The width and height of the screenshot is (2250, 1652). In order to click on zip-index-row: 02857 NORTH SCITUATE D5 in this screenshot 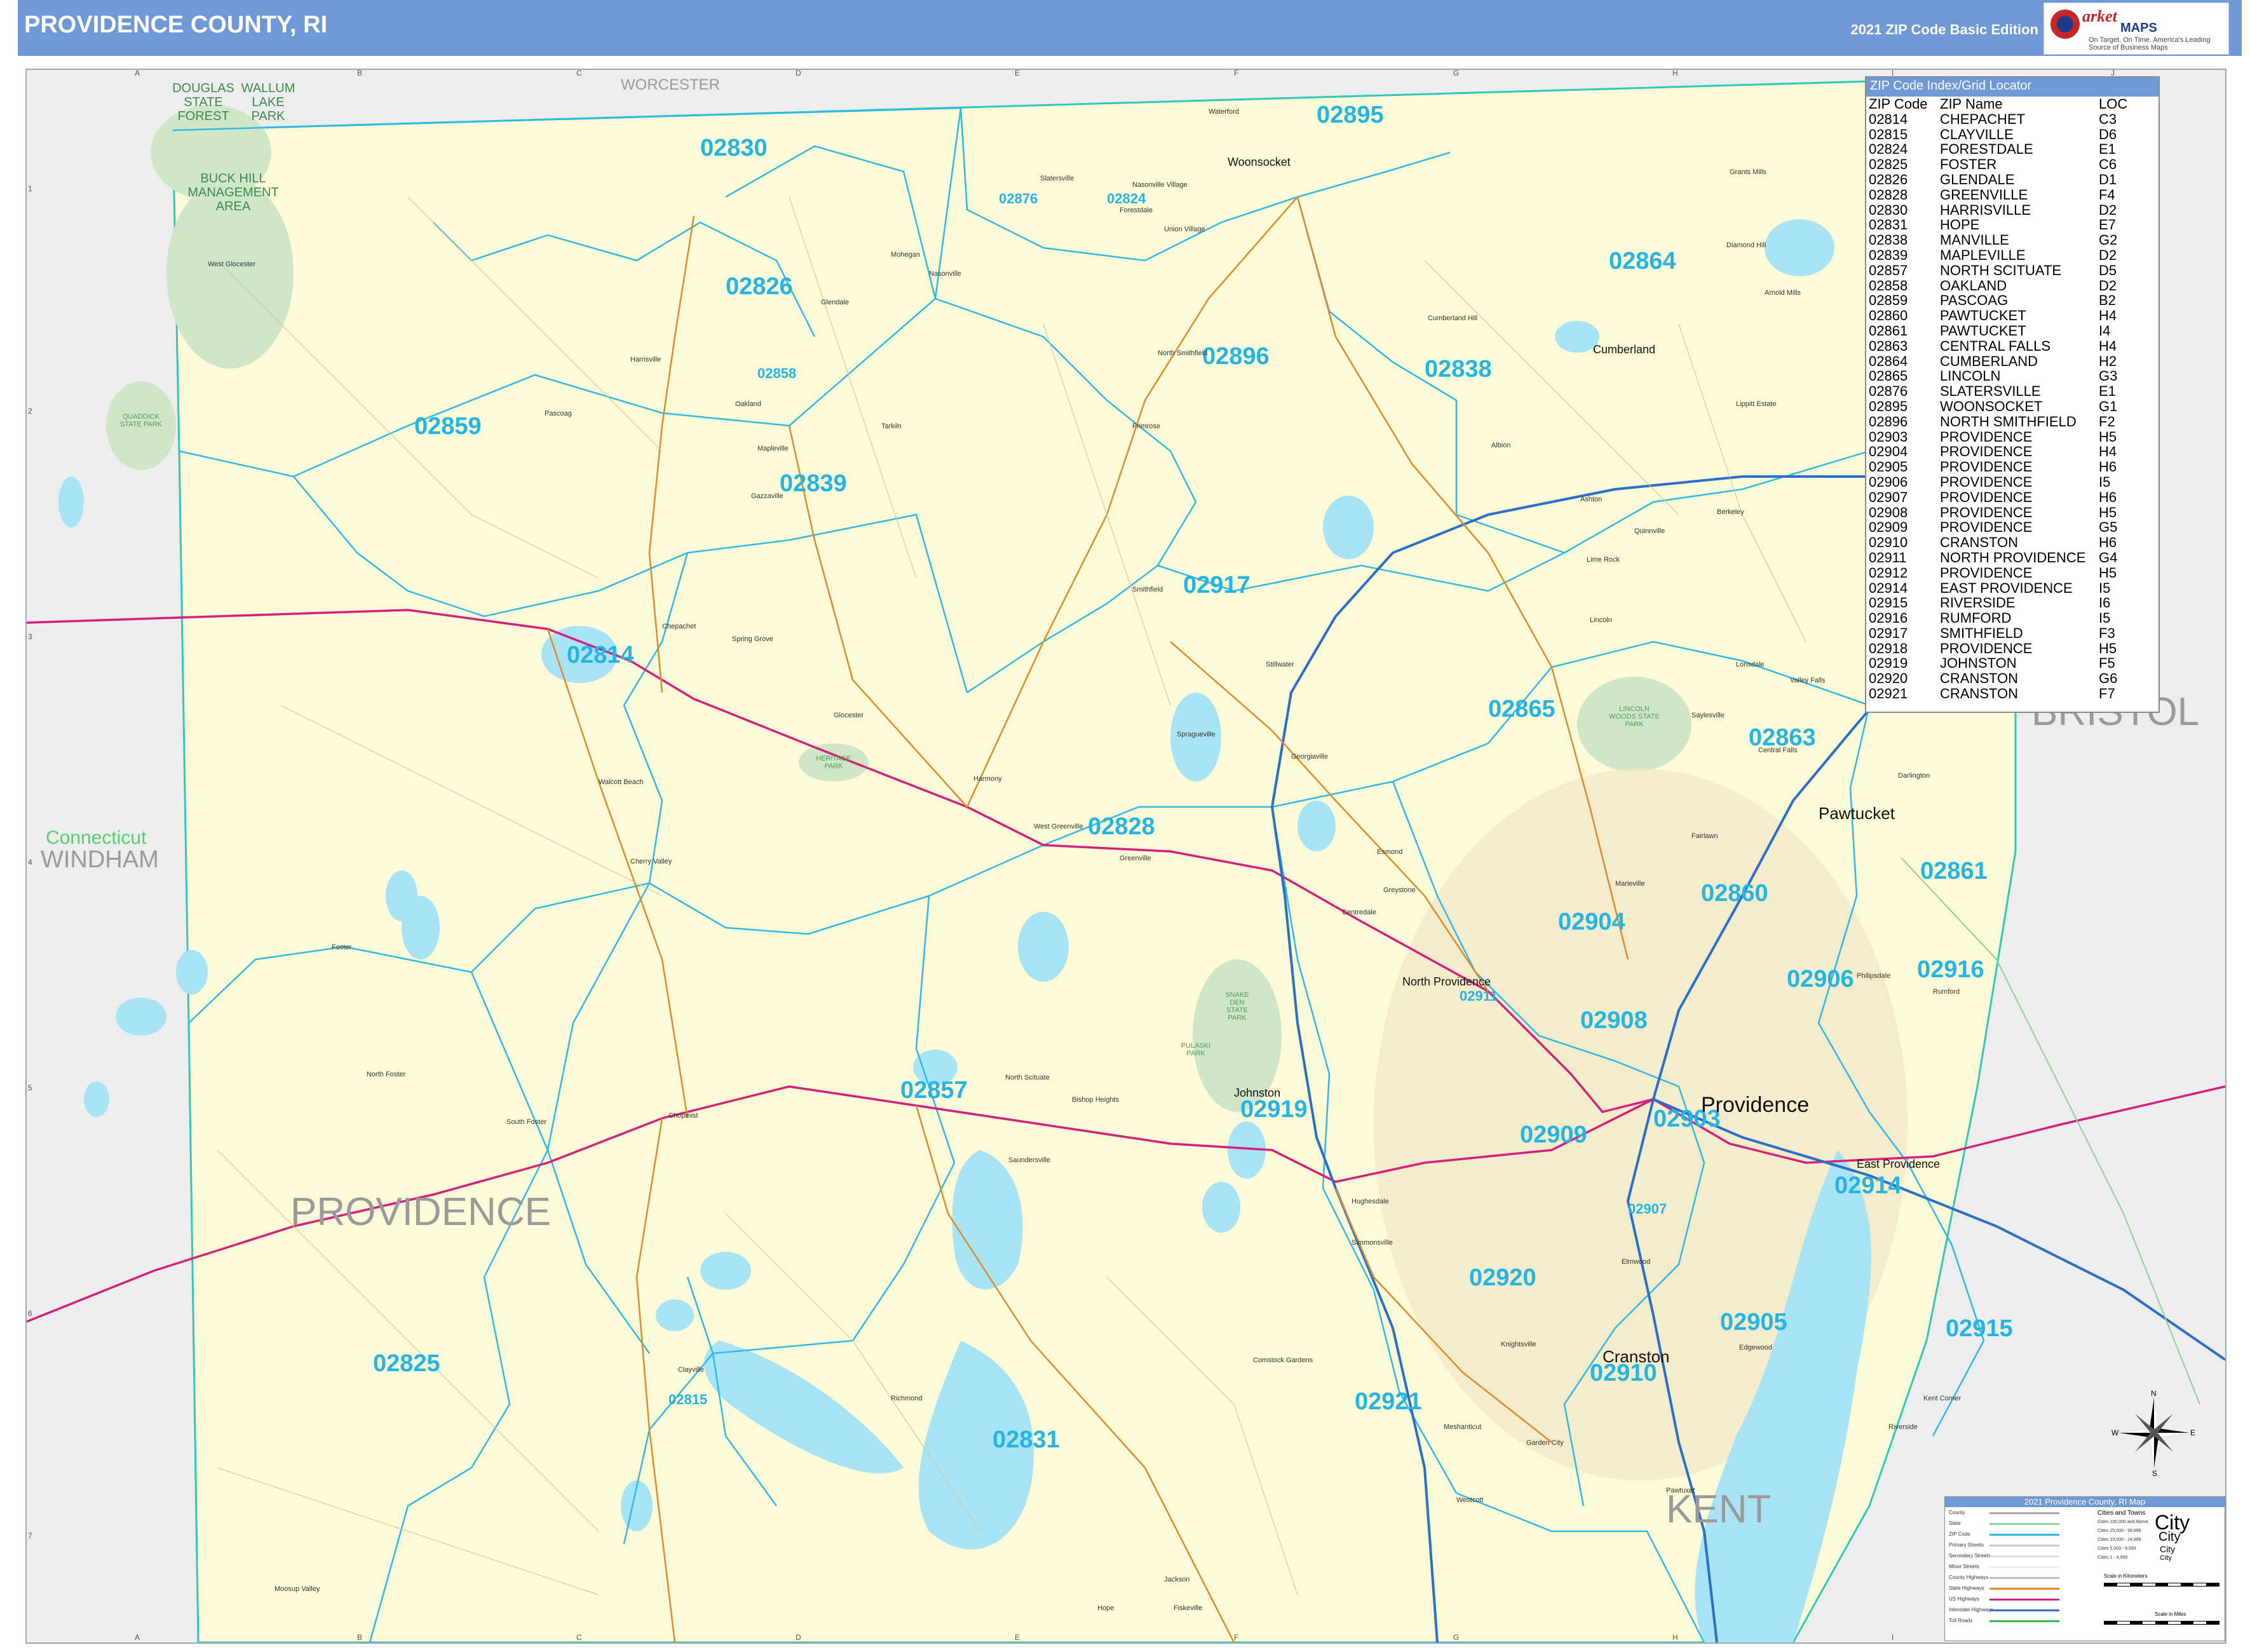, I will do `click(2012, 270)`.